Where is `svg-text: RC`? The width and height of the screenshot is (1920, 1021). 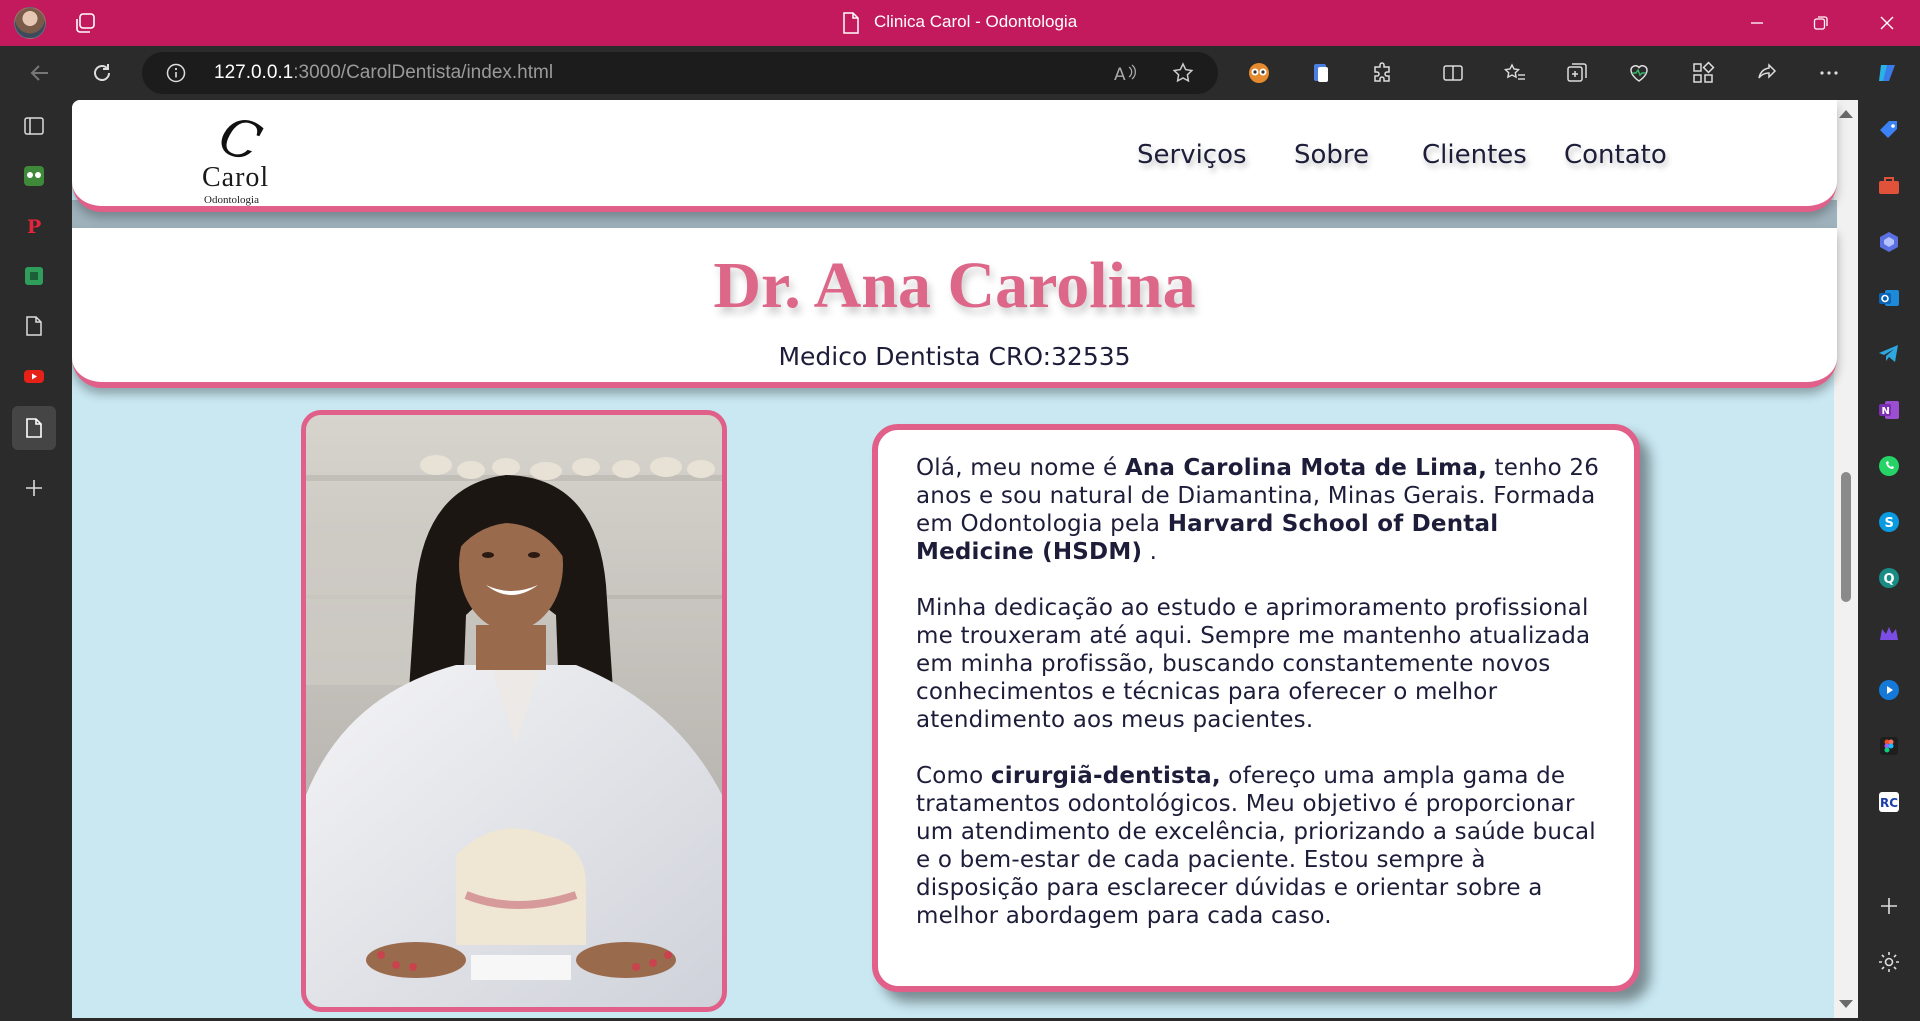
svg-text: RC is located at coordinates (1889, 803).